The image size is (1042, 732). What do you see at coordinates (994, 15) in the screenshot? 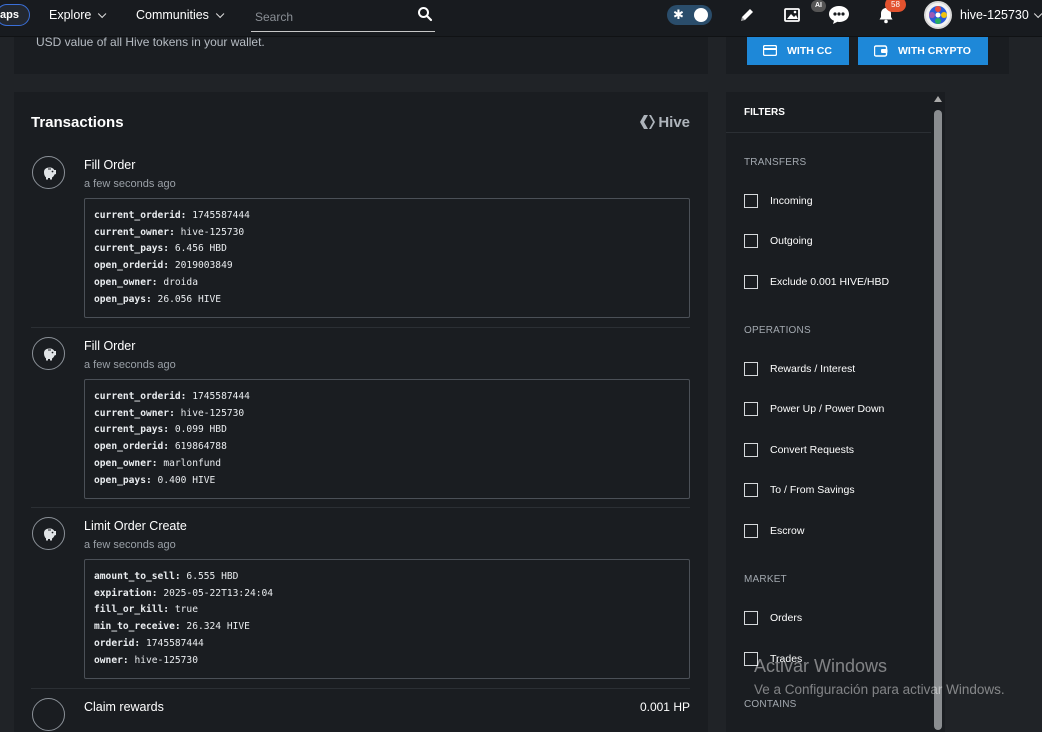
I see `username-label: hive-125730` at bounding box center [994, 15].